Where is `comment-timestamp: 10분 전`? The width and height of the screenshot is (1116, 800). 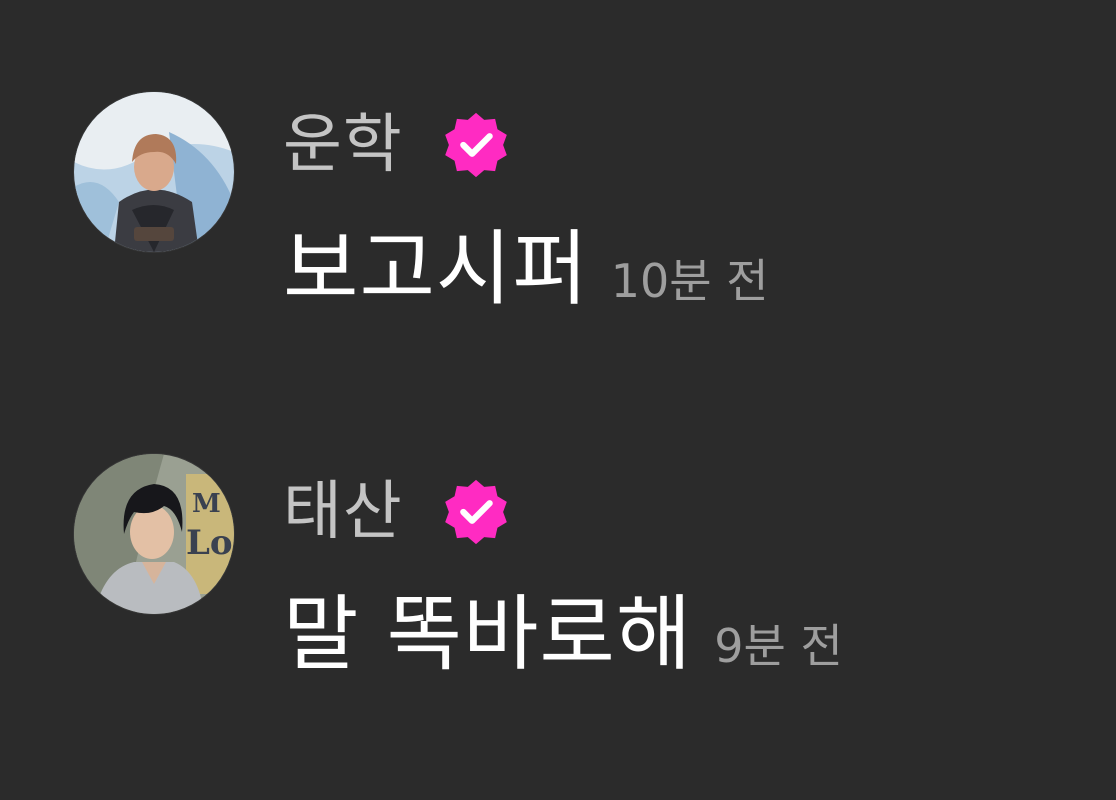 comment-timestamp: 10분 전 is located at coordinates (689, 281).